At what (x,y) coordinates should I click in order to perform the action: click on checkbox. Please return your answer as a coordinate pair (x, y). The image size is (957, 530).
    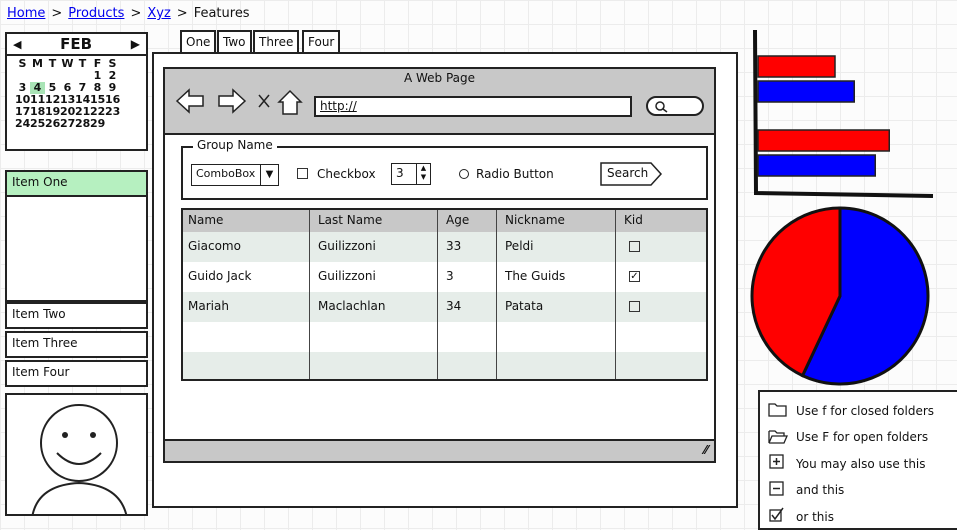
    Looking at the image, I should click on (302, 173).